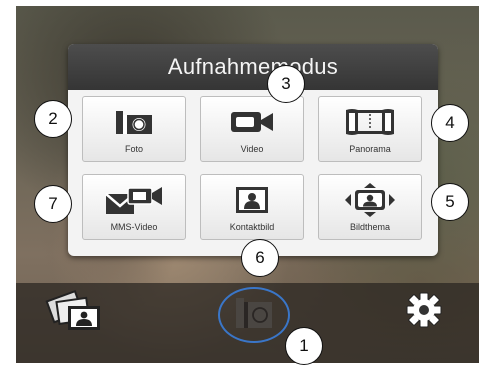 Image resolution: width=493 pixels, height=365 pixels. I want to click on camera-icon, so click(134, 122).